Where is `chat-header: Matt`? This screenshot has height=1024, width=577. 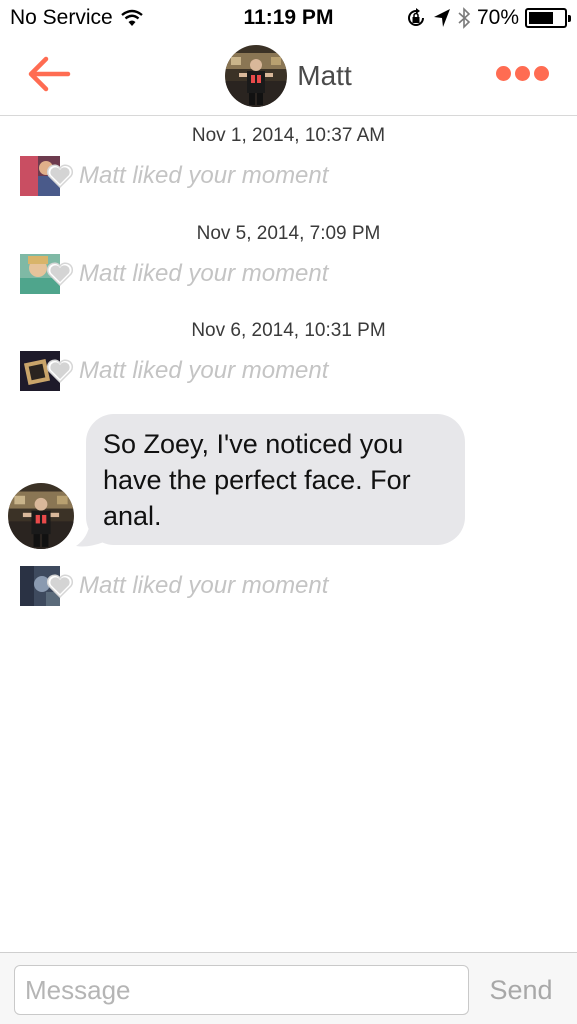
chat-header: Matt is located at coordinates (288, 77).